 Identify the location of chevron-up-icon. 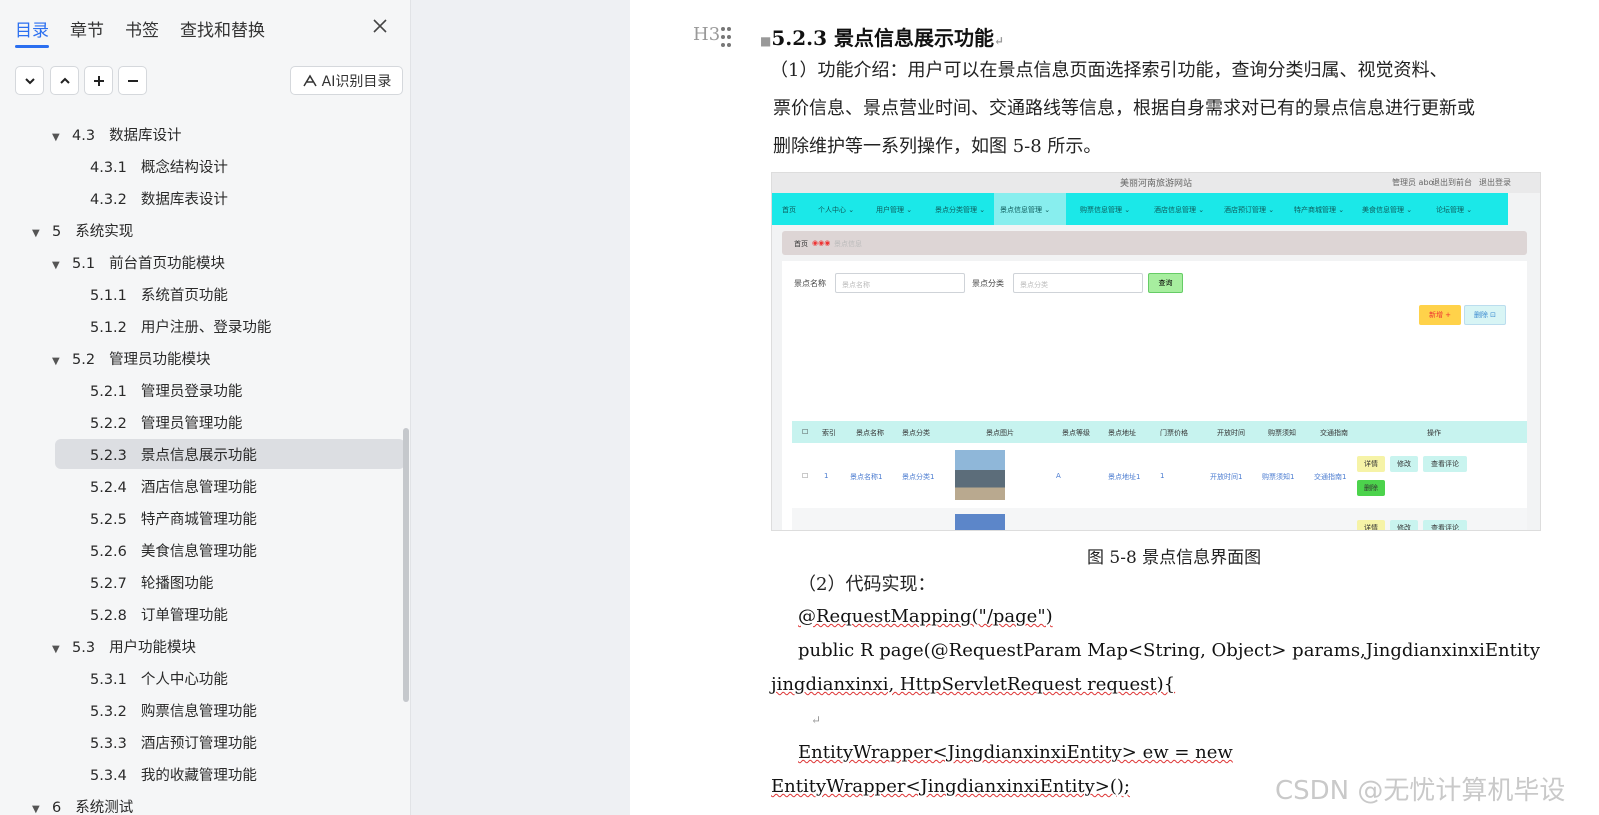
(64, 80).